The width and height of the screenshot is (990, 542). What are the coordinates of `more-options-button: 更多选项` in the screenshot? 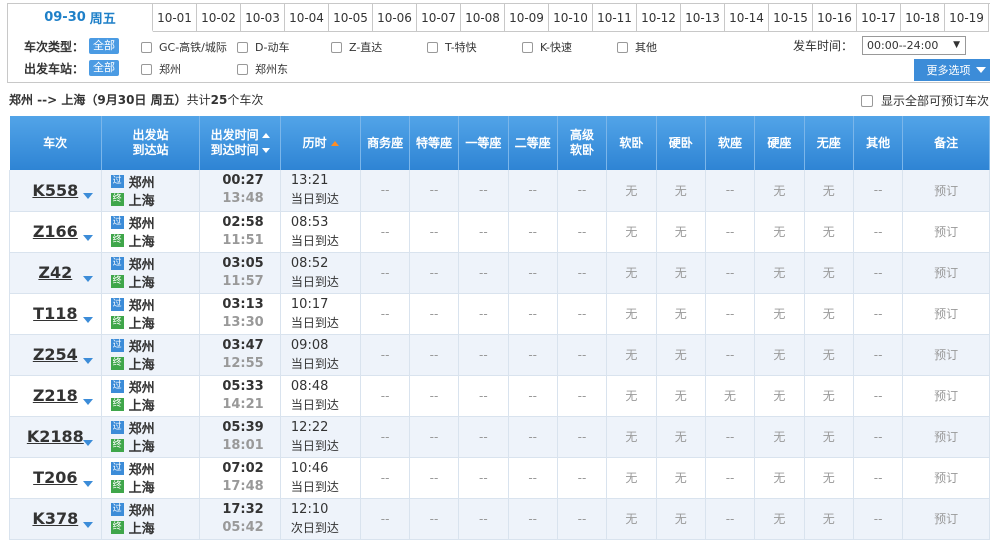 It's located at (952, 70).